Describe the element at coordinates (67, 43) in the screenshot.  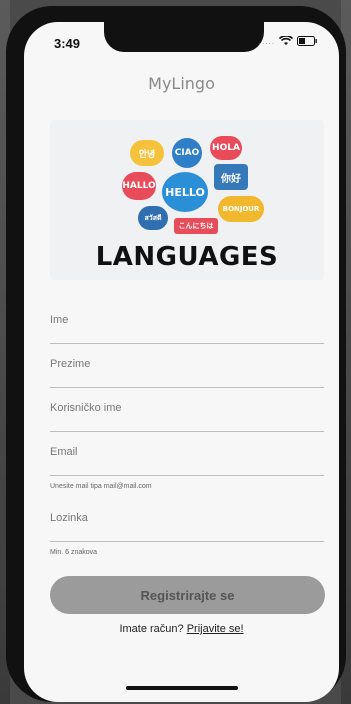
I see `status-time: 3:49` at that location.